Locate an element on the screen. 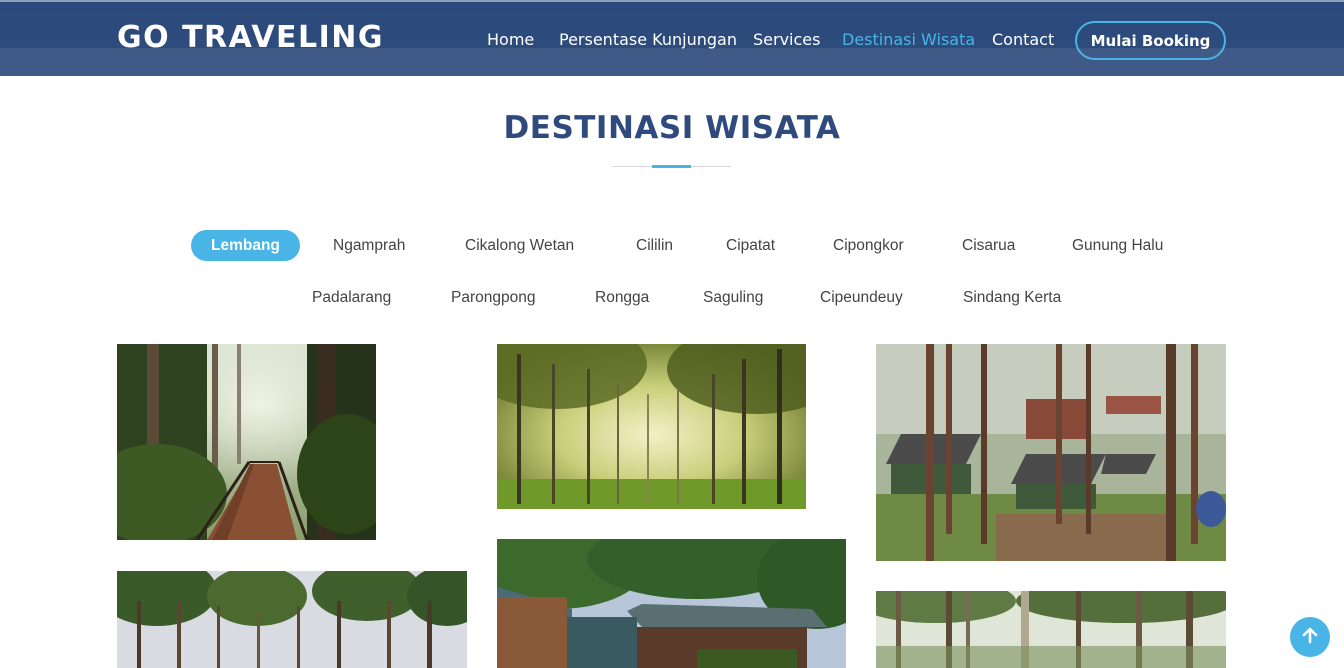 This screenshot has height=668, width=1344. back-to-top-button is located at coordinates (1310, 637).